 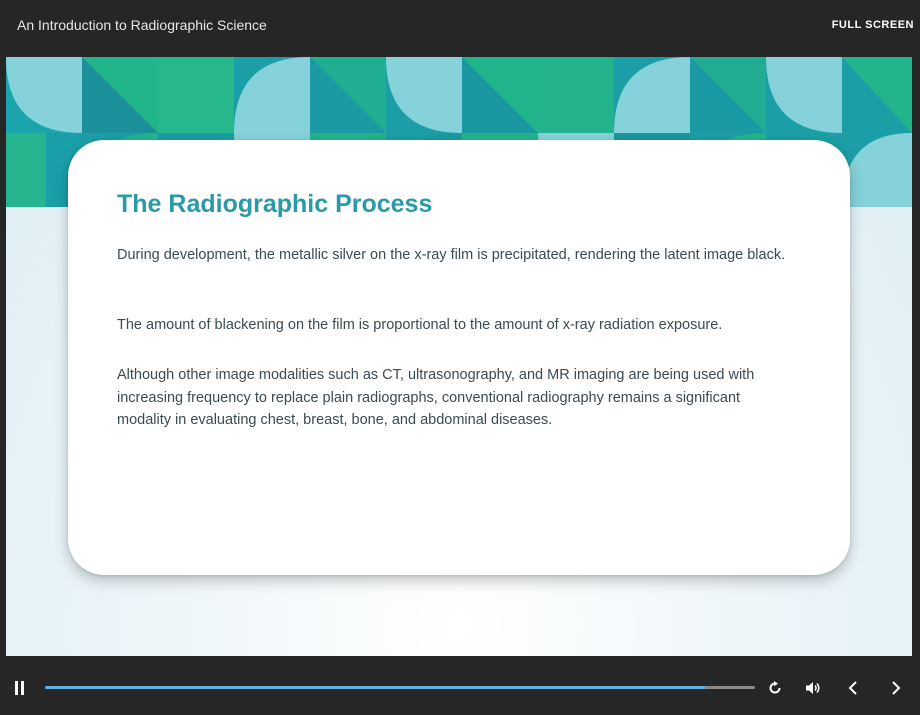 I want to click on prev-icon, so click(x=852, y=688).